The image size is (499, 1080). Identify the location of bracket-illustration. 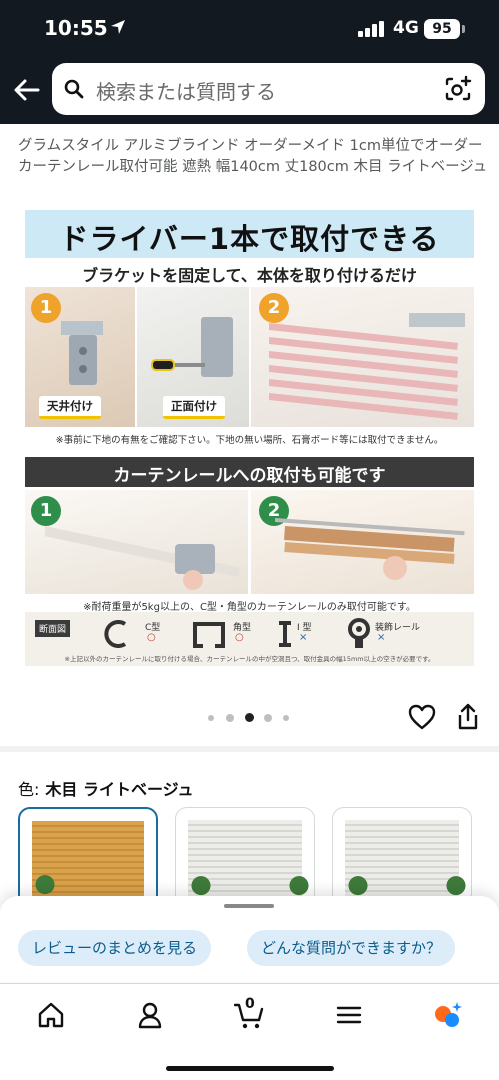
(82, 353).